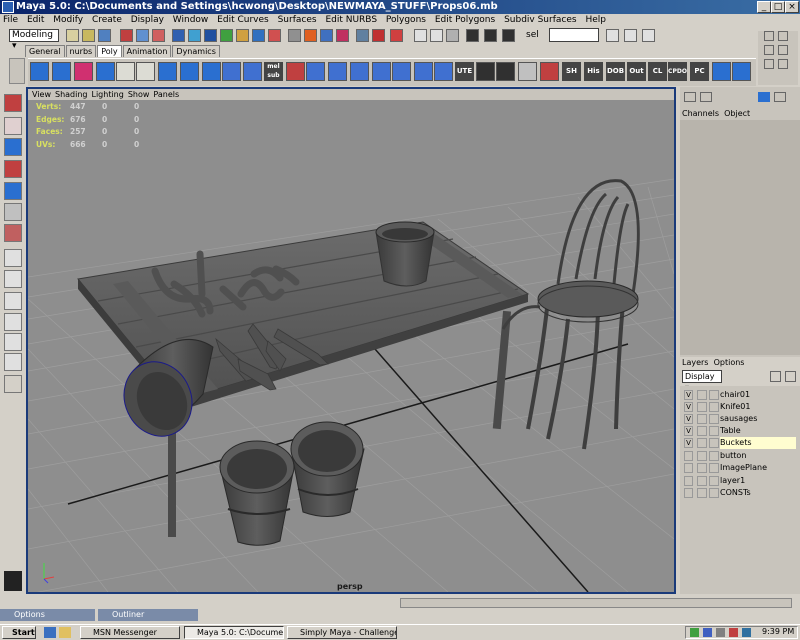 The image size is (800, 640). What do you see at coordinates (769, 64) in the screenshot?
I see `layout-graph-icon` at bounding box center [769, 64].